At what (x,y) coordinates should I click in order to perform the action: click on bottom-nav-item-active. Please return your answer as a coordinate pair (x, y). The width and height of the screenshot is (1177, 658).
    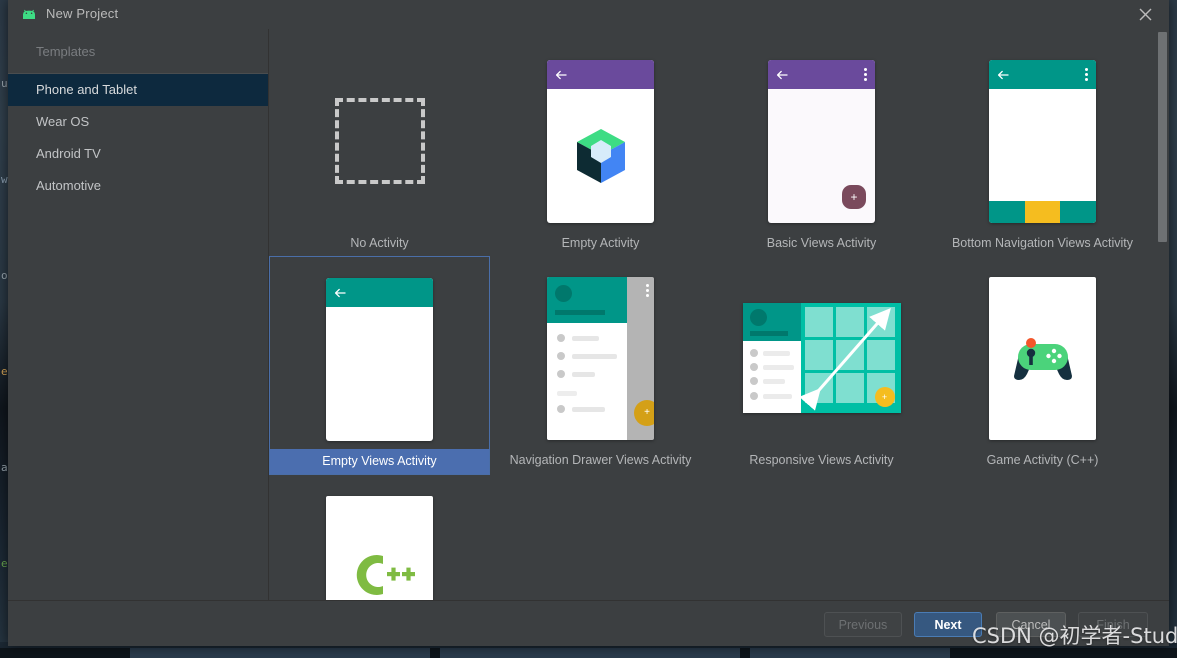
    Looking at the image, I should click on (1042, 211).